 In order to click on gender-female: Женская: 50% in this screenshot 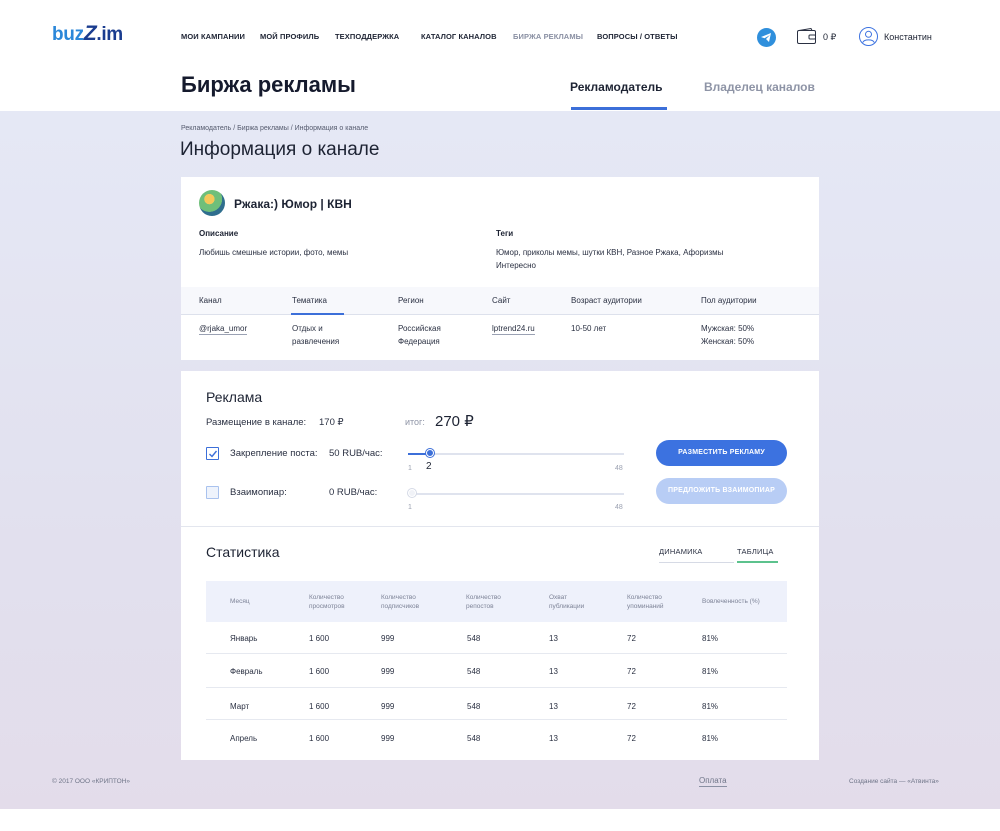, I will do `click(728, 341)`.